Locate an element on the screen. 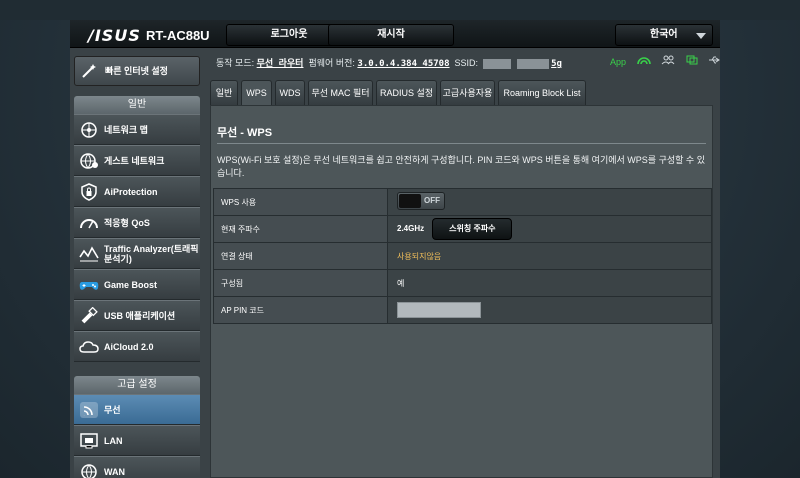 Image resolution: width=800 pixels, height=478 pixels. advanced-nav: 무선 LAN WAN is located at coordinates (137, 436).